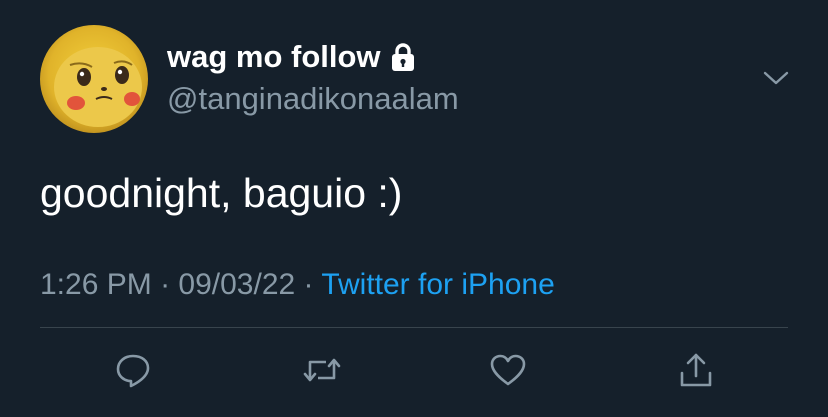  I want to click on like-button, so click(508, 372).